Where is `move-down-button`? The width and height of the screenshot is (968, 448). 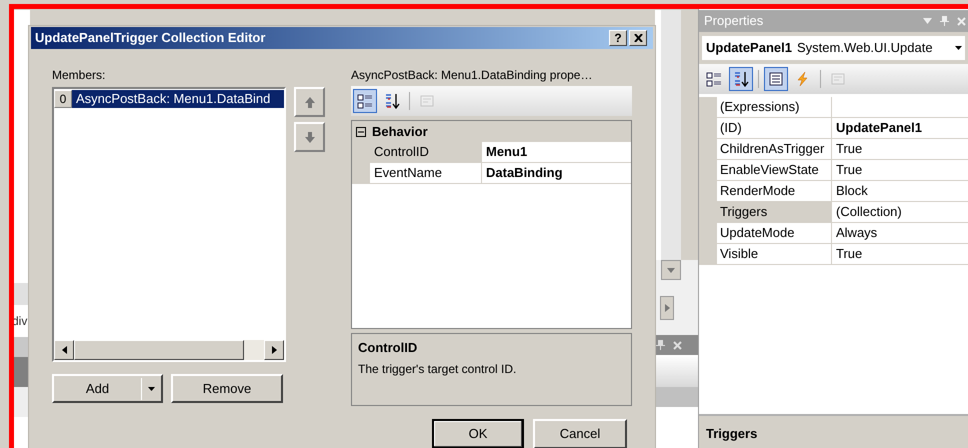
move-down-button is located at coordinates (309, 137).